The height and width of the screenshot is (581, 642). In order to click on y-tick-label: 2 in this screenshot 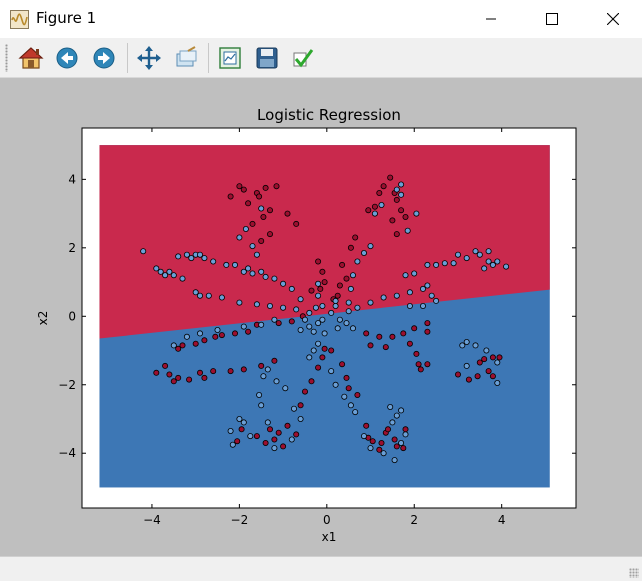, I will do `click(72, 248)`.